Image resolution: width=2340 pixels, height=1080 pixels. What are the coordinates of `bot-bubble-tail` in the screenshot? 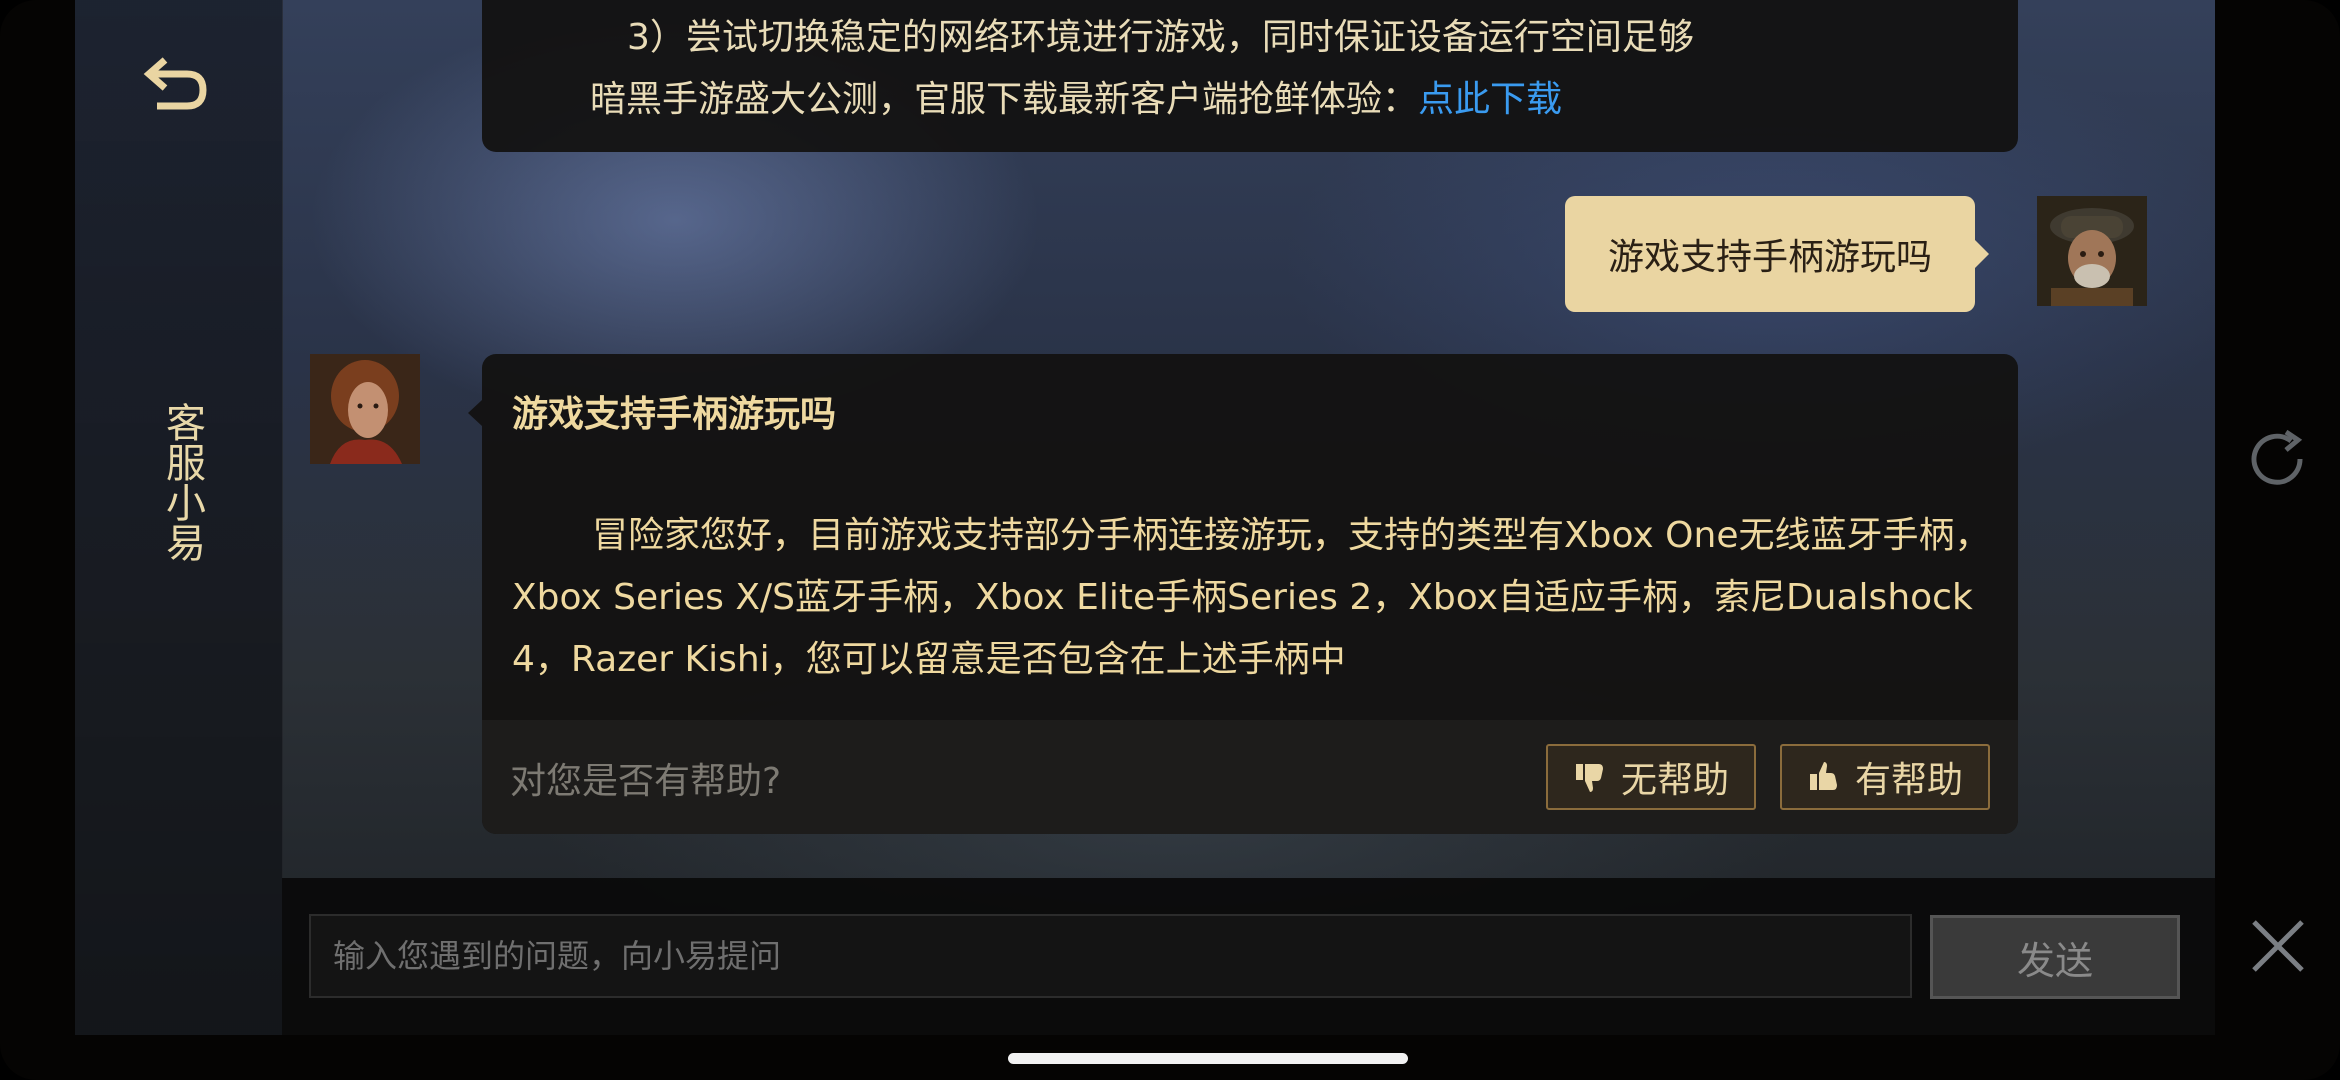 It's located at (475, 413).